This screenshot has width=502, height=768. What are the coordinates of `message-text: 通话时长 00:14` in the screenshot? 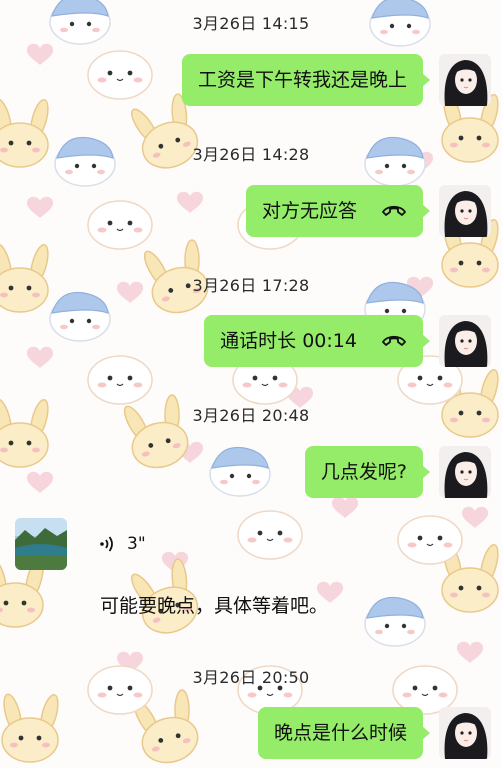 It's located at (288, 341).